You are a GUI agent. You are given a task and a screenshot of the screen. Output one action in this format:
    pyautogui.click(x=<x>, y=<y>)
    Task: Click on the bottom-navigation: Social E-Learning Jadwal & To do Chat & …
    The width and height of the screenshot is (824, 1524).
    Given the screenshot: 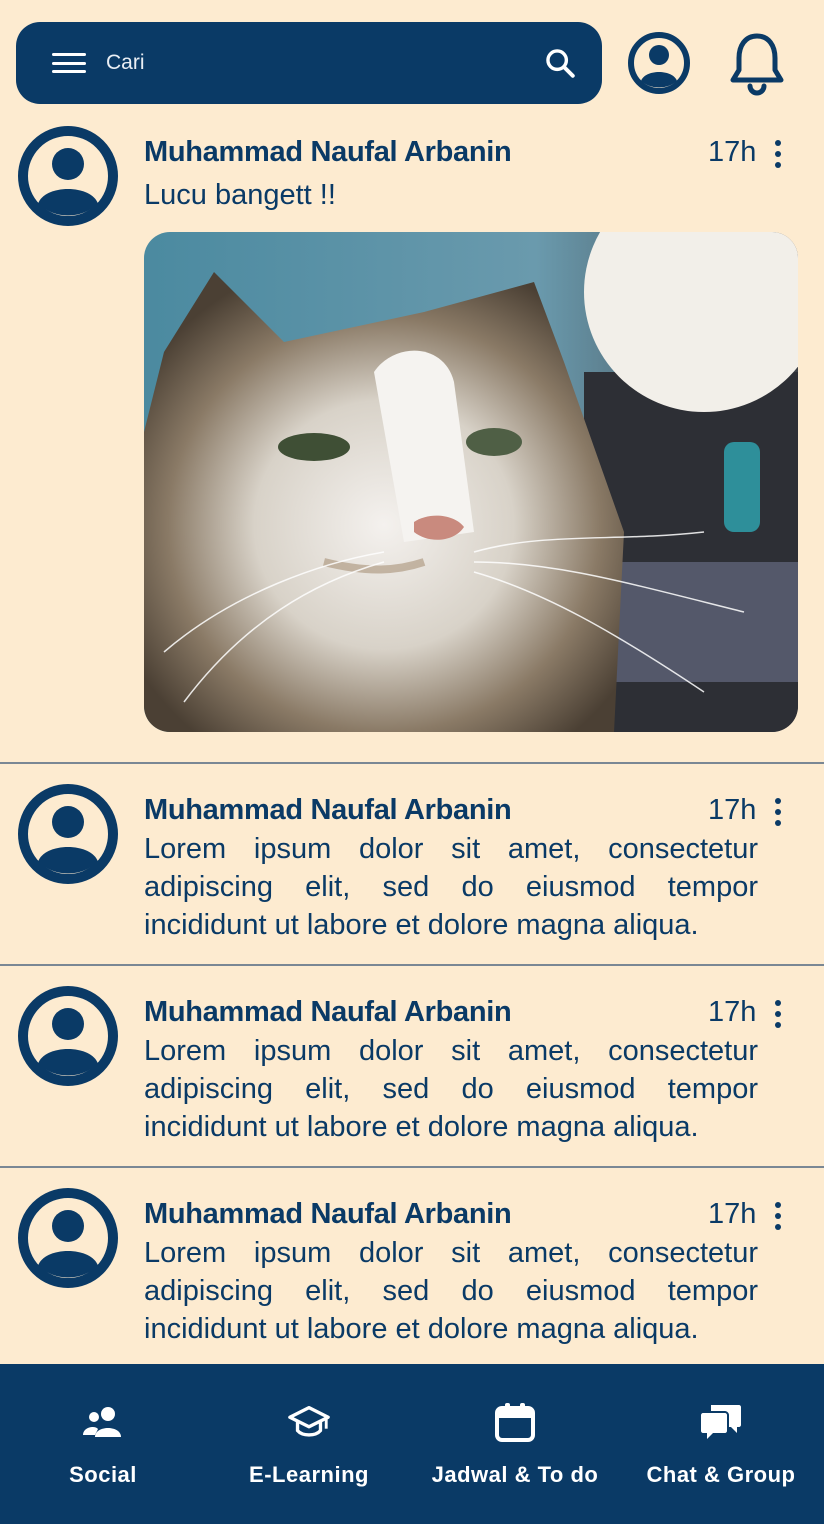 What is the action you would take?
    pyautogui.click(x=412, y=1444)
    